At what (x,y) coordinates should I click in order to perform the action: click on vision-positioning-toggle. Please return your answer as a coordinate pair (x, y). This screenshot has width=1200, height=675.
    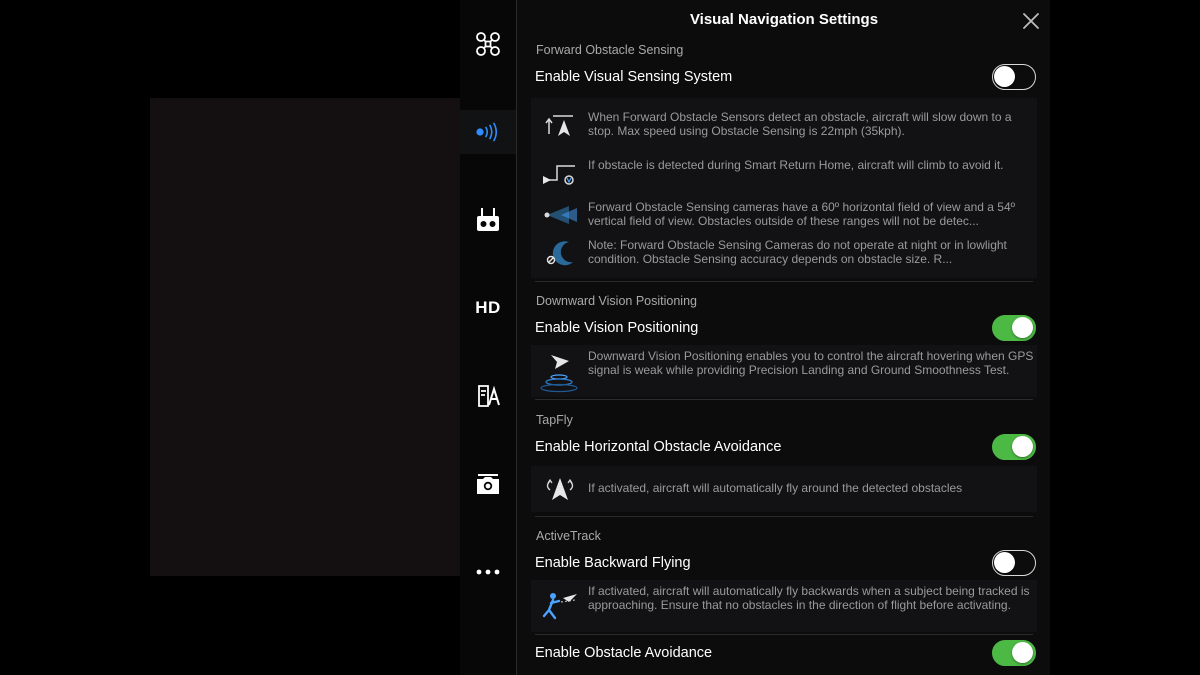
    Looking at the image, I should click on (1014, 328).